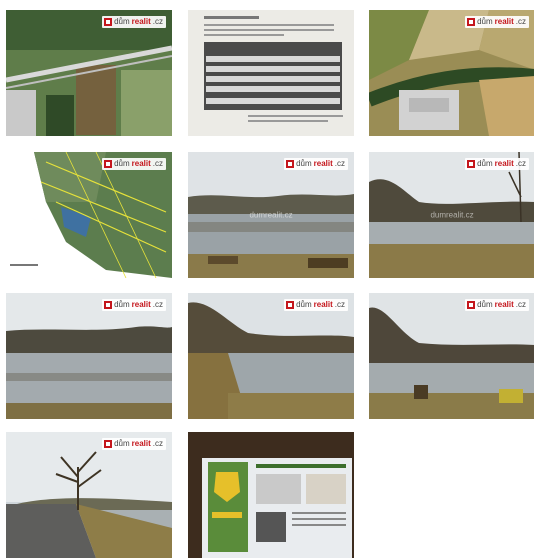  I want to click on gallery-photo-4: dům realit .cz, so click(89, 215).